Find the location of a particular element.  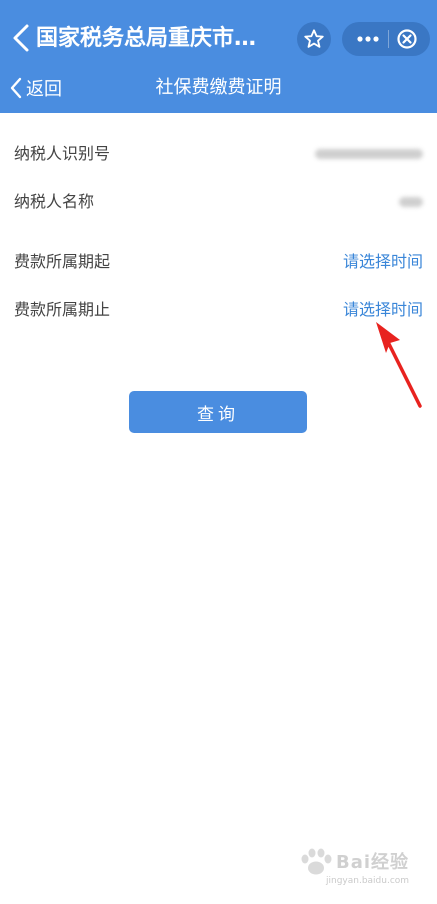

more-dots-icon is located at coordinates (368, 39).